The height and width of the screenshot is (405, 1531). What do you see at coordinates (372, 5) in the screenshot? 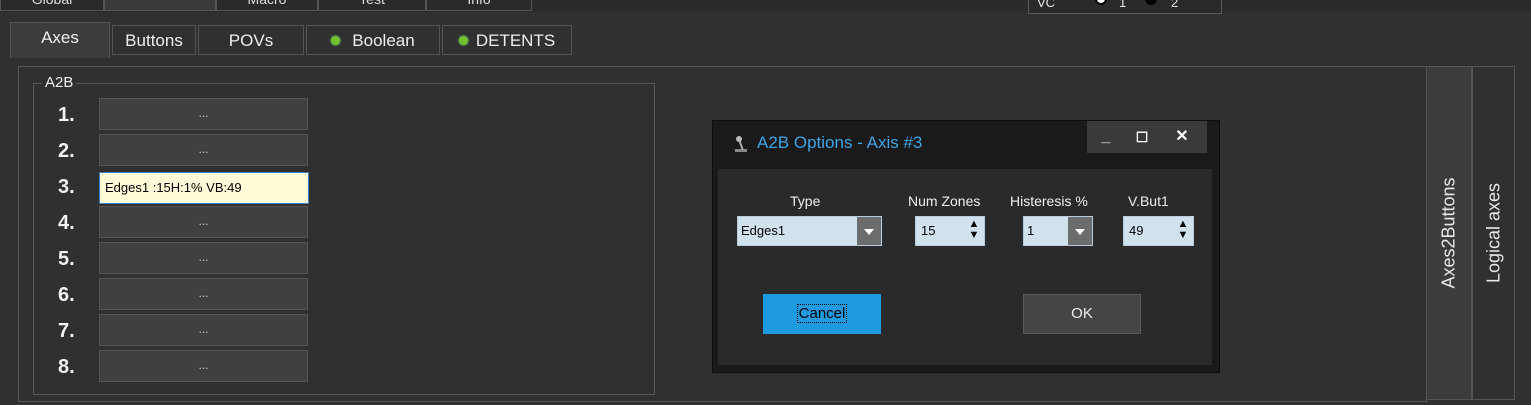
I see `top-tab-test: Test` at bounding box center [372, 5].